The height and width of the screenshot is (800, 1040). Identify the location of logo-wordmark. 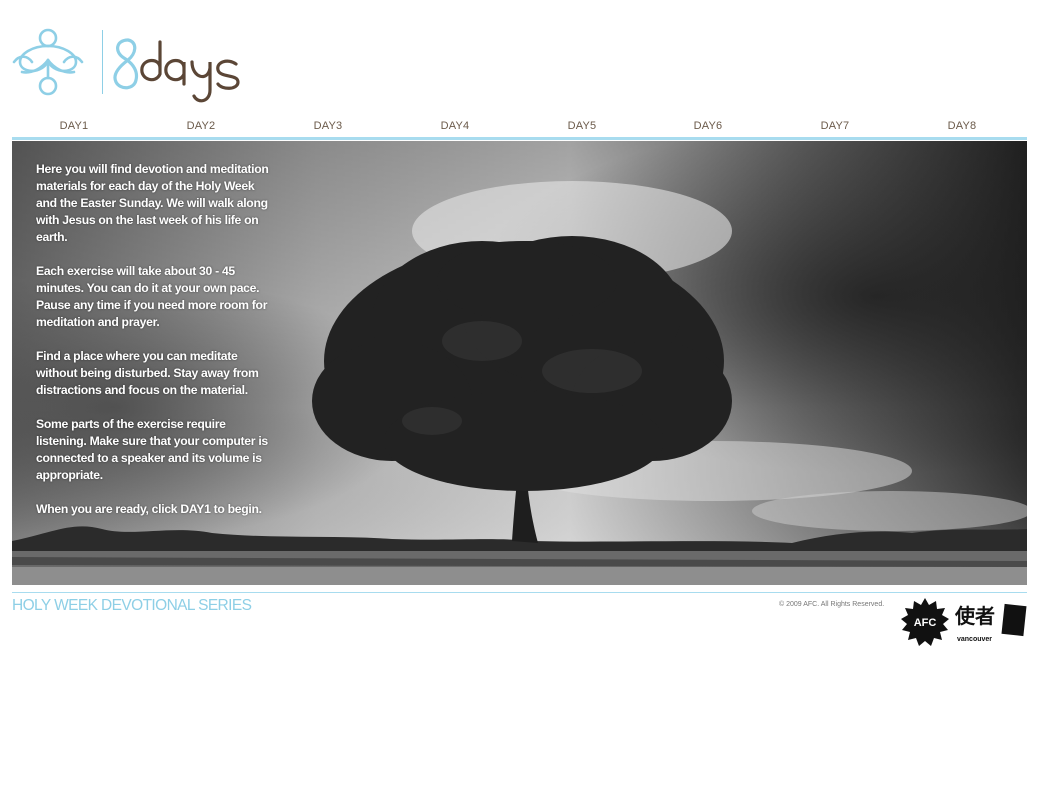
(176, 70).